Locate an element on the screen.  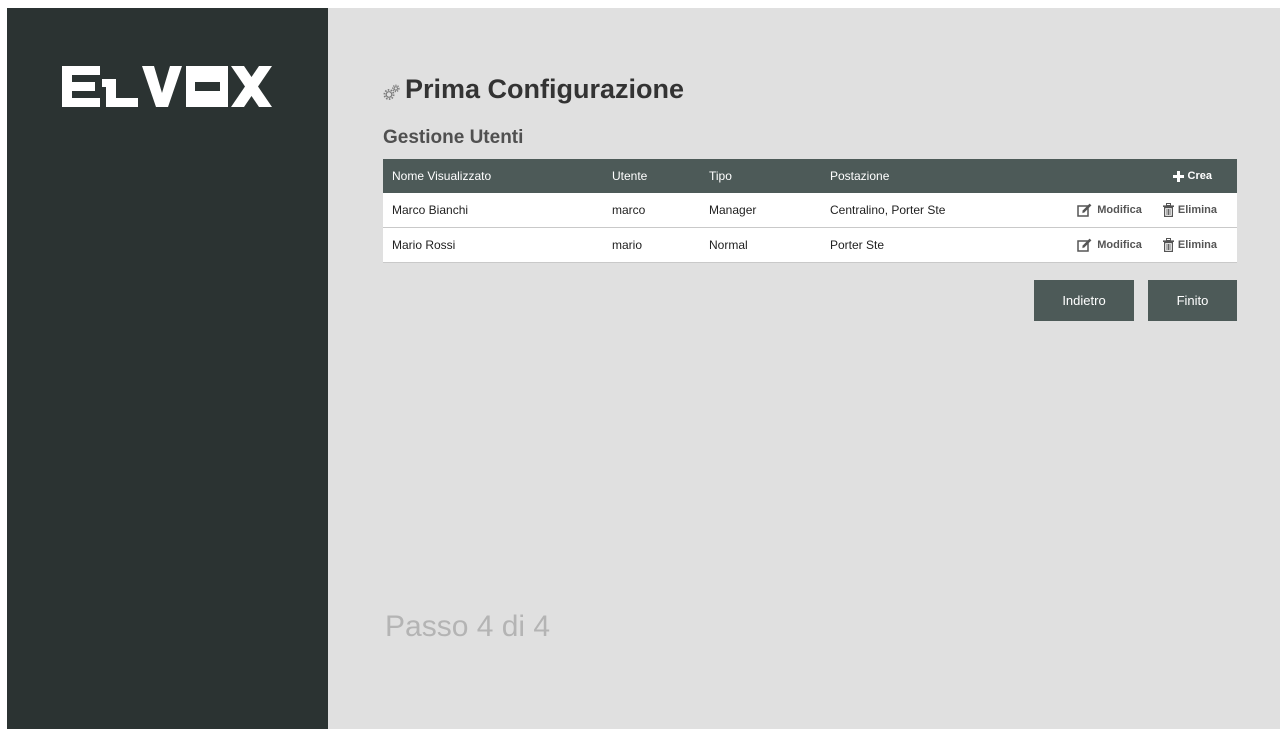
create-user-button: Crea is located at coordinates (1192, 176).